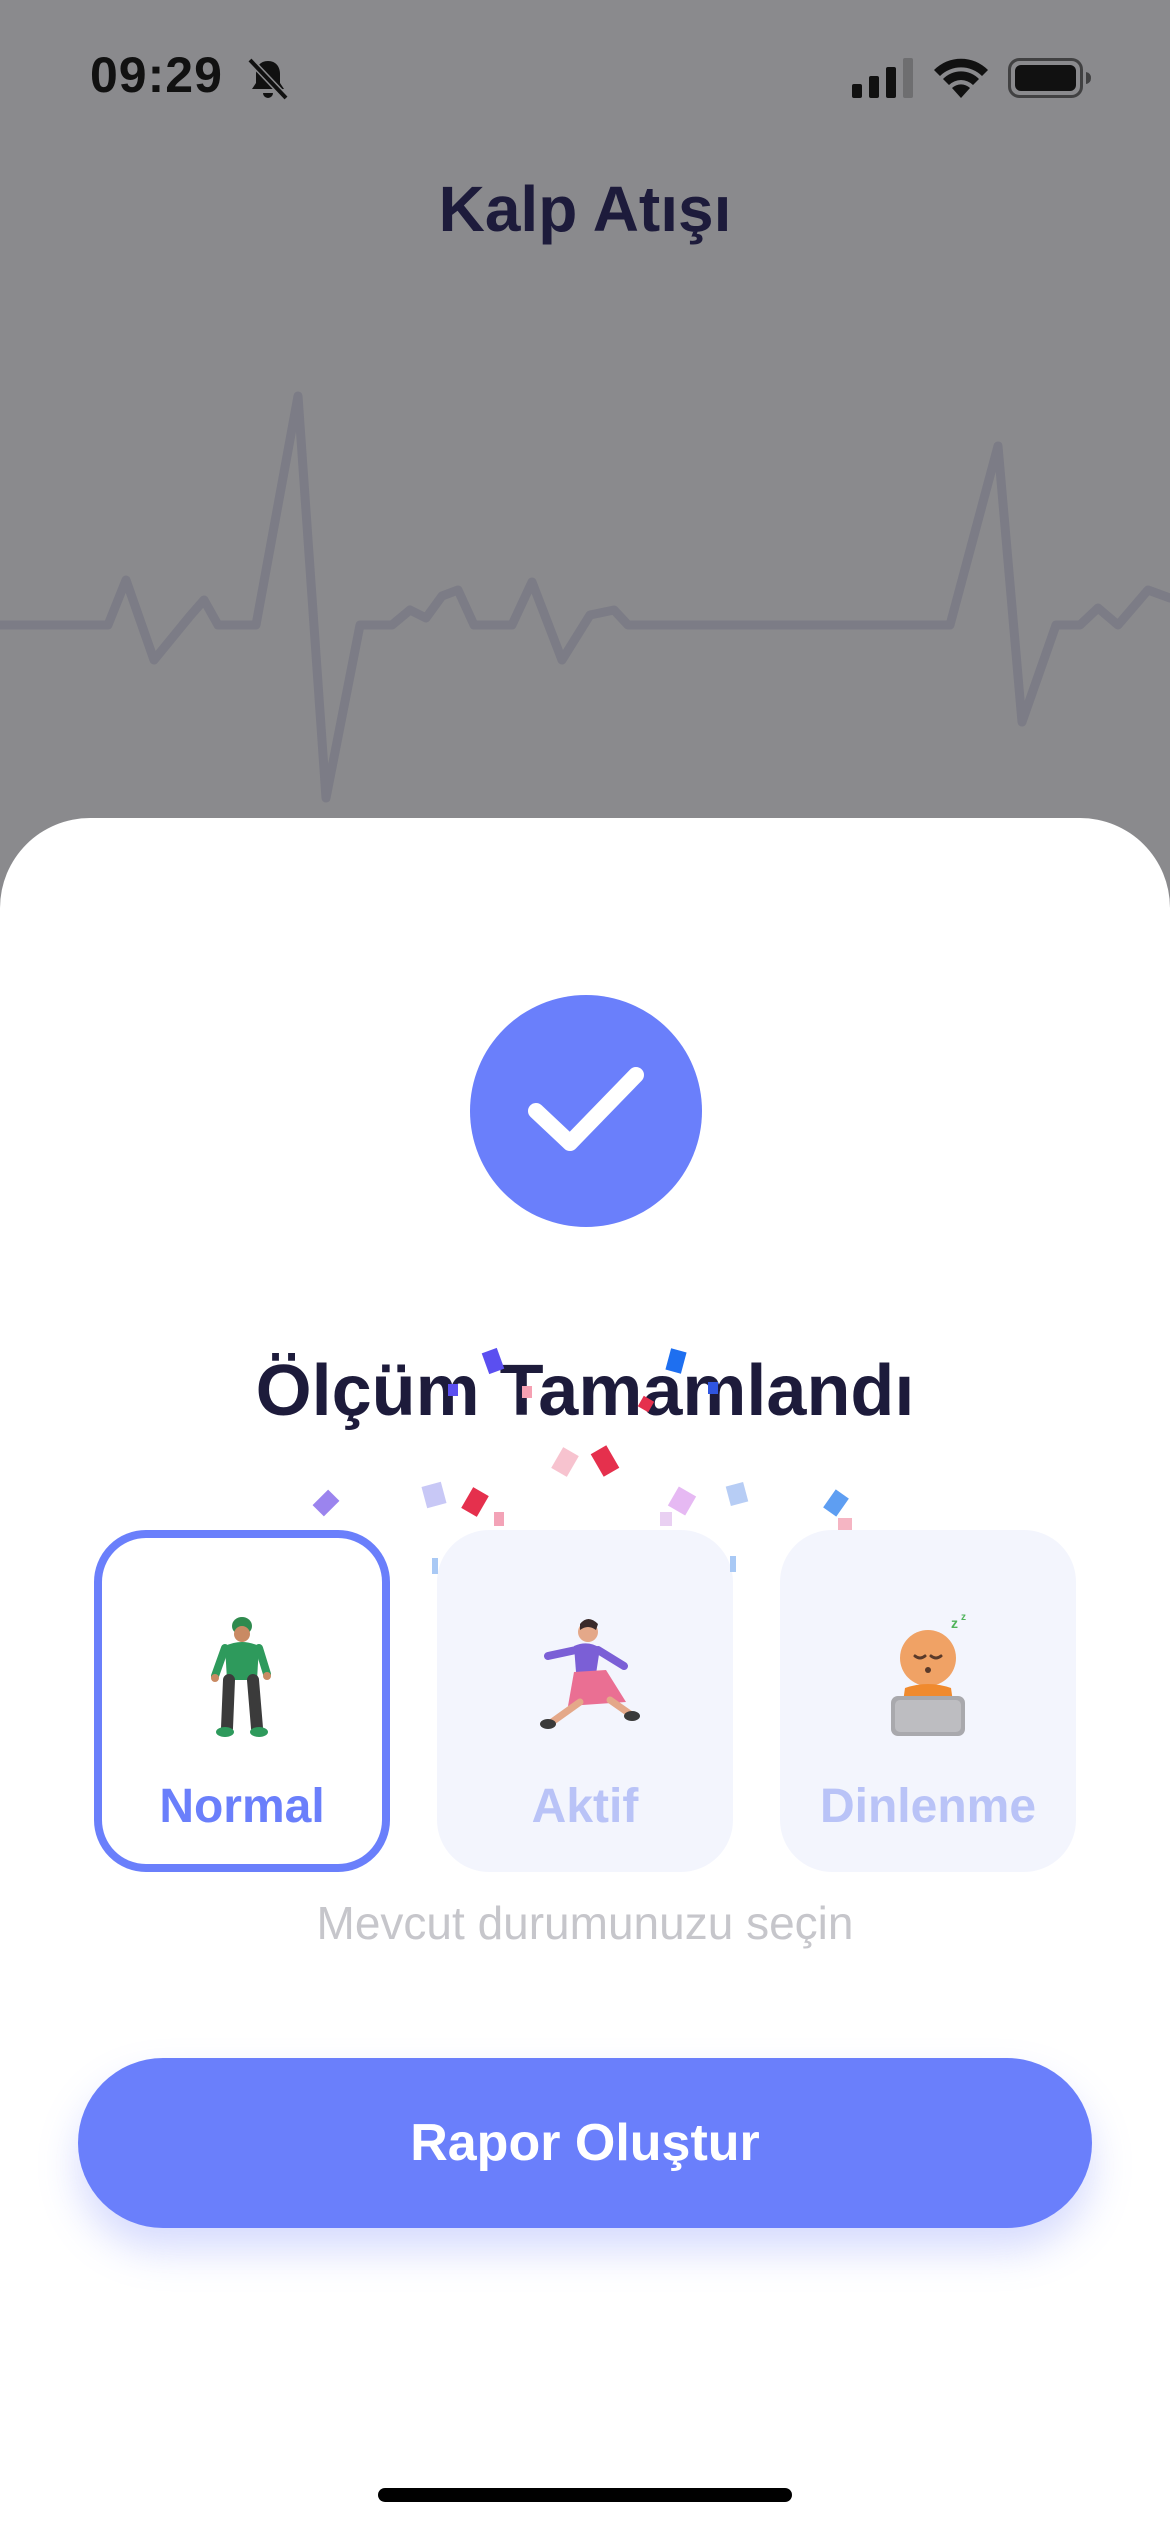  I want to click on option-aktif: Aktif, so click(585, 1701).